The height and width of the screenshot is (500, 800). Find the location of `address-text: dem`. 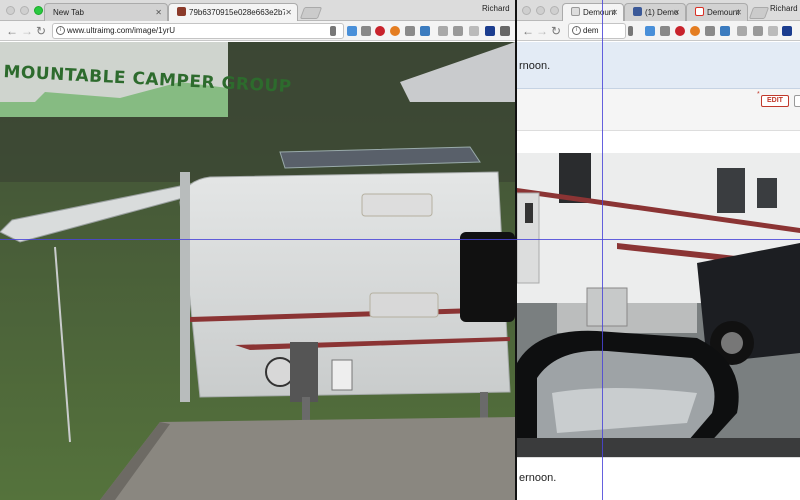

address-text: dem is located at coordinates (591, 30).